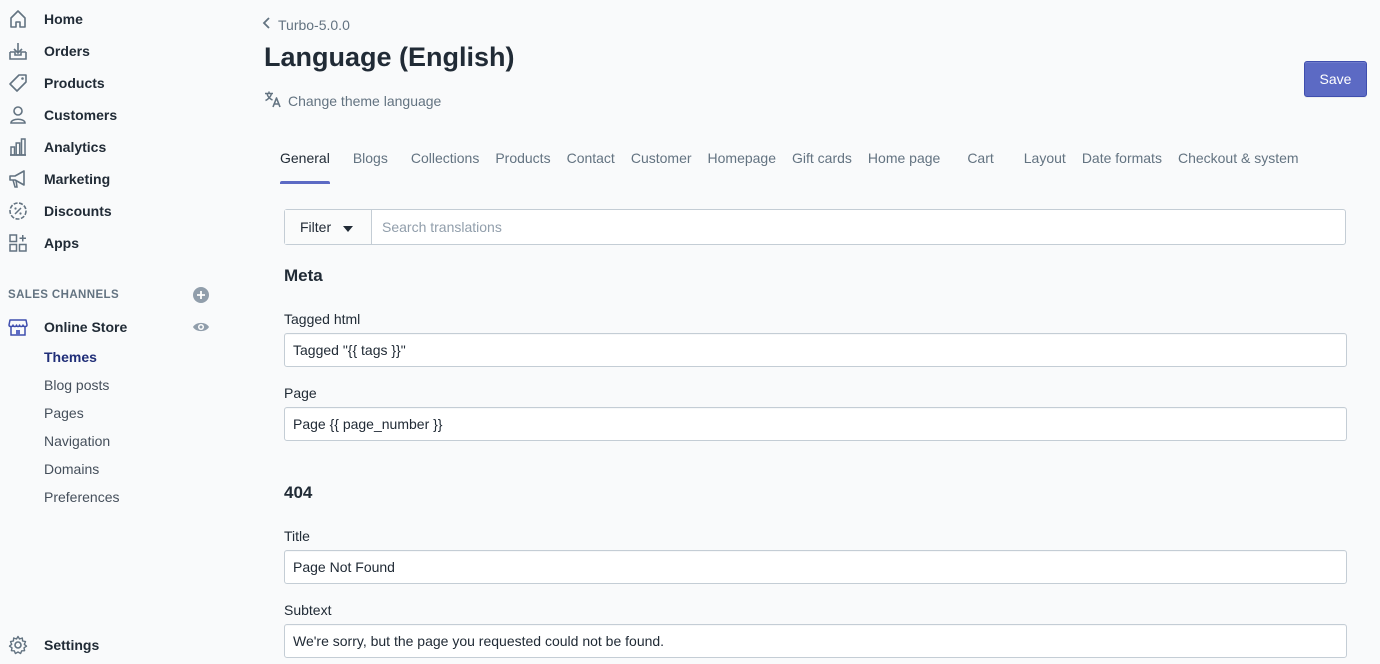 The image size is (1380, 664). I want to click on sub-action-label: Change theme language, so click(365, 100).